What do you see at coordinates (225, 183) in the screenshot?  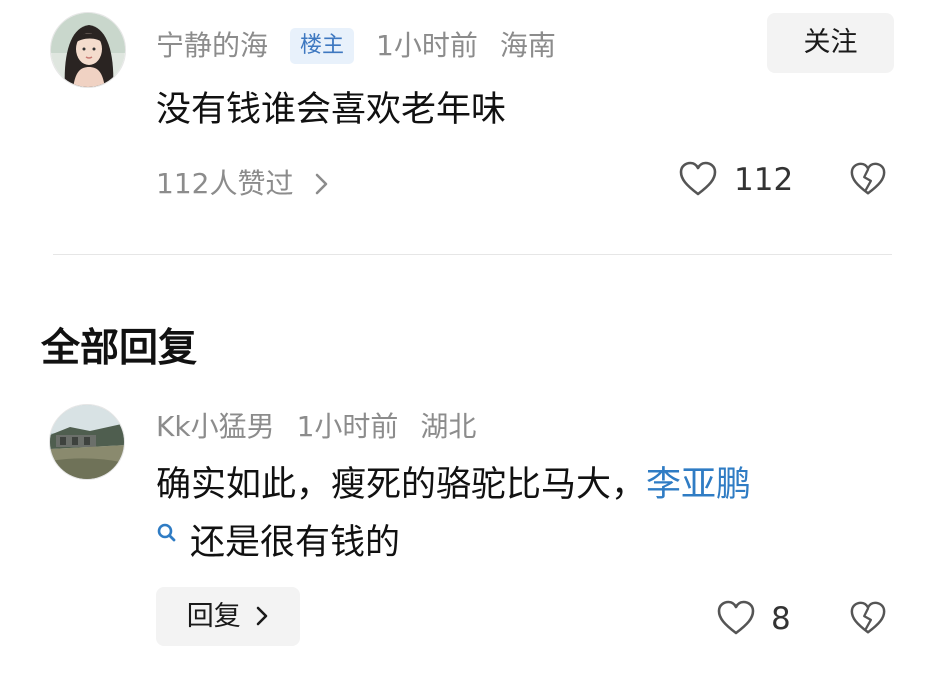 I see `likes-summary-text: 112人赞过` at bounding box center [225, 183].